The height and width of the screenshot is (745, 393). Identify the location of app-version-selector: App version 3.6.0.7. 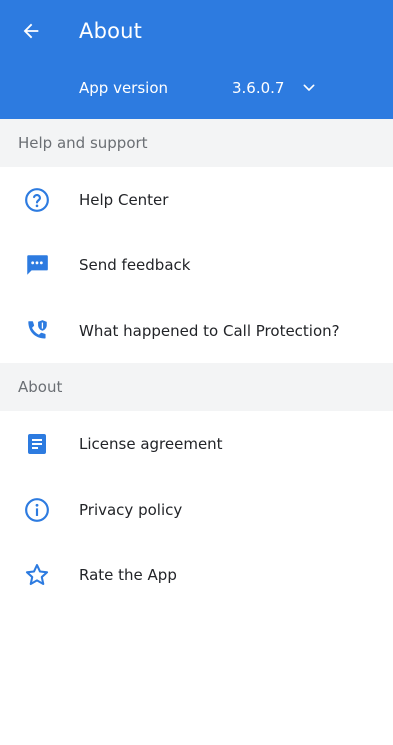
(209, 88).